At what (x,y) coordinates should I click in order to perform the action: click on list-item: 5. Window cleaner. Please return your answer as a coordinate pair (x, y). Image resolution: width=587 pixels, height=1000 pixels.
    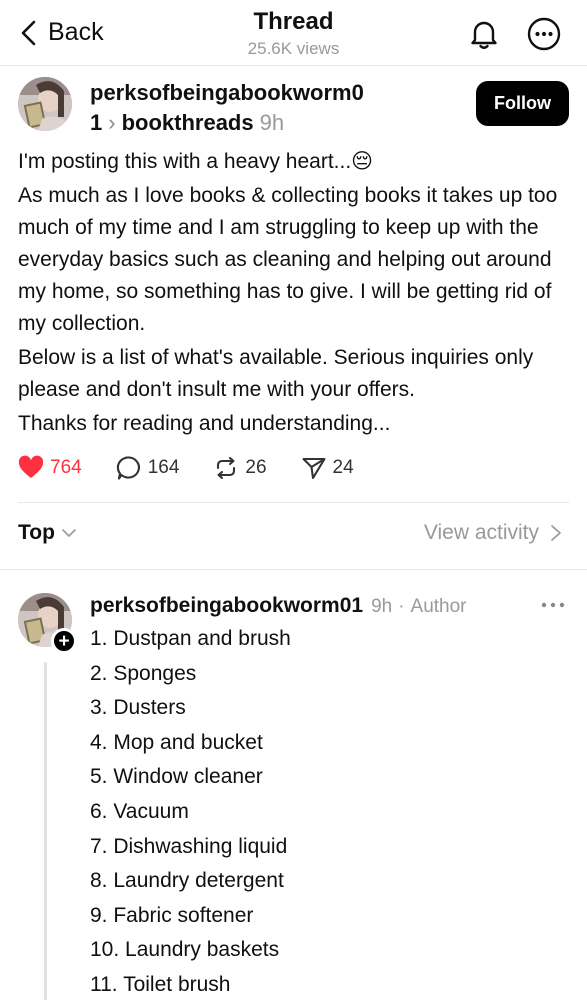
    Looking at the image, I should click on (176, 777).